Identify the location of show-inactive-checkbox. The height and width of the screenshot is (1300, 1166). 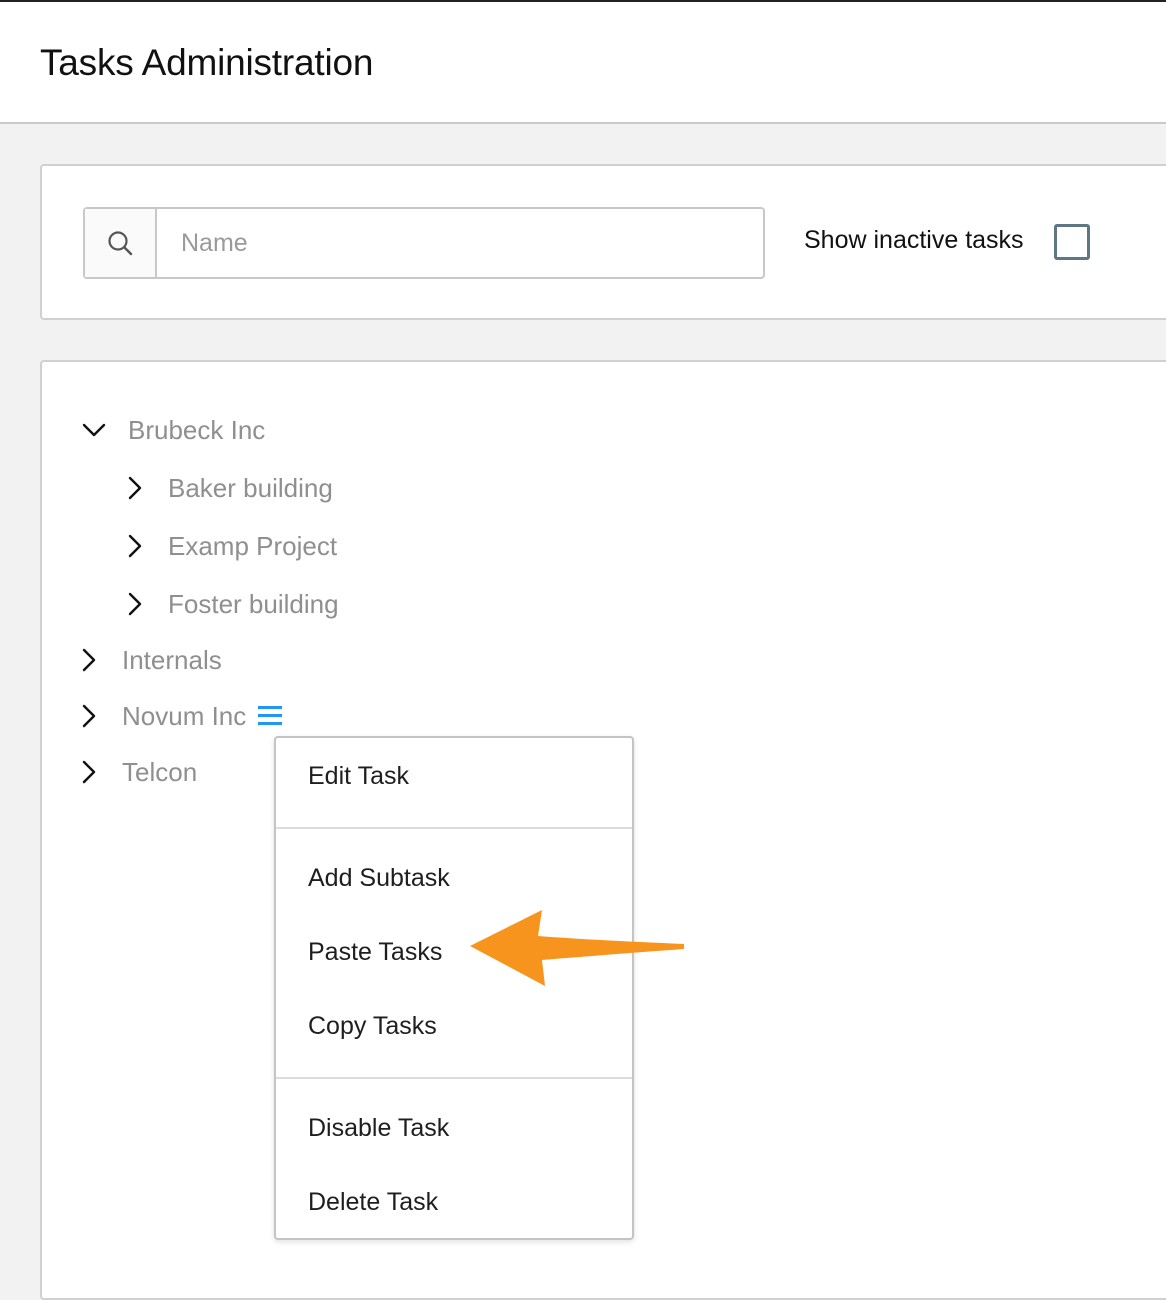
(1072, 242).